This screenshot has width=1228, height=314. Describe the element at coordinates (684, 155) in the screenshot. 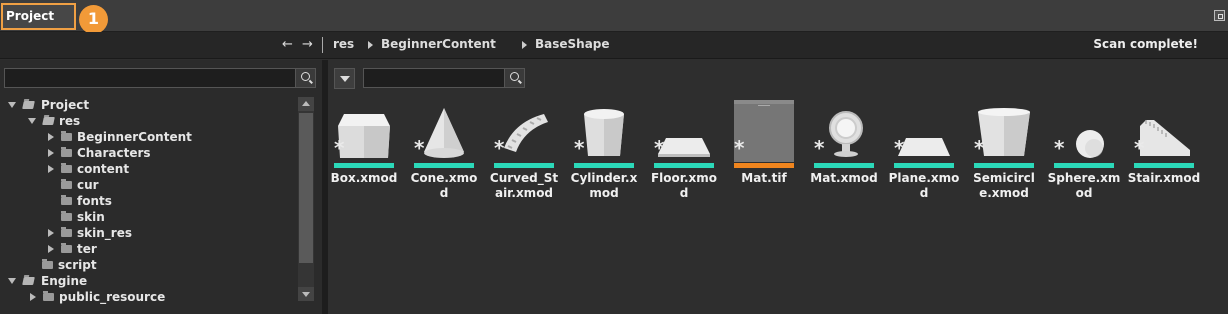

I see `asset-tile: * Floor.xmod` at that location.